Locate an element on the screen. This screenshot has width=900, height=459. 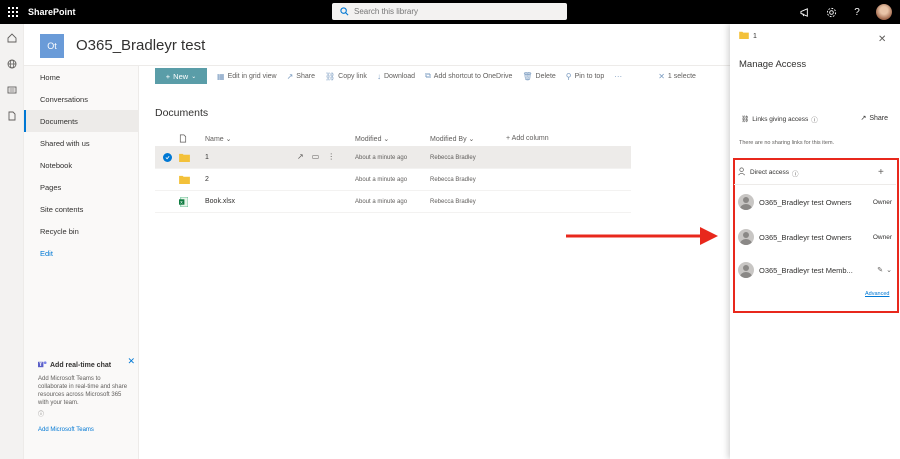
selection-status: ✕ 1 selecte is located at coordinates (677, 76).